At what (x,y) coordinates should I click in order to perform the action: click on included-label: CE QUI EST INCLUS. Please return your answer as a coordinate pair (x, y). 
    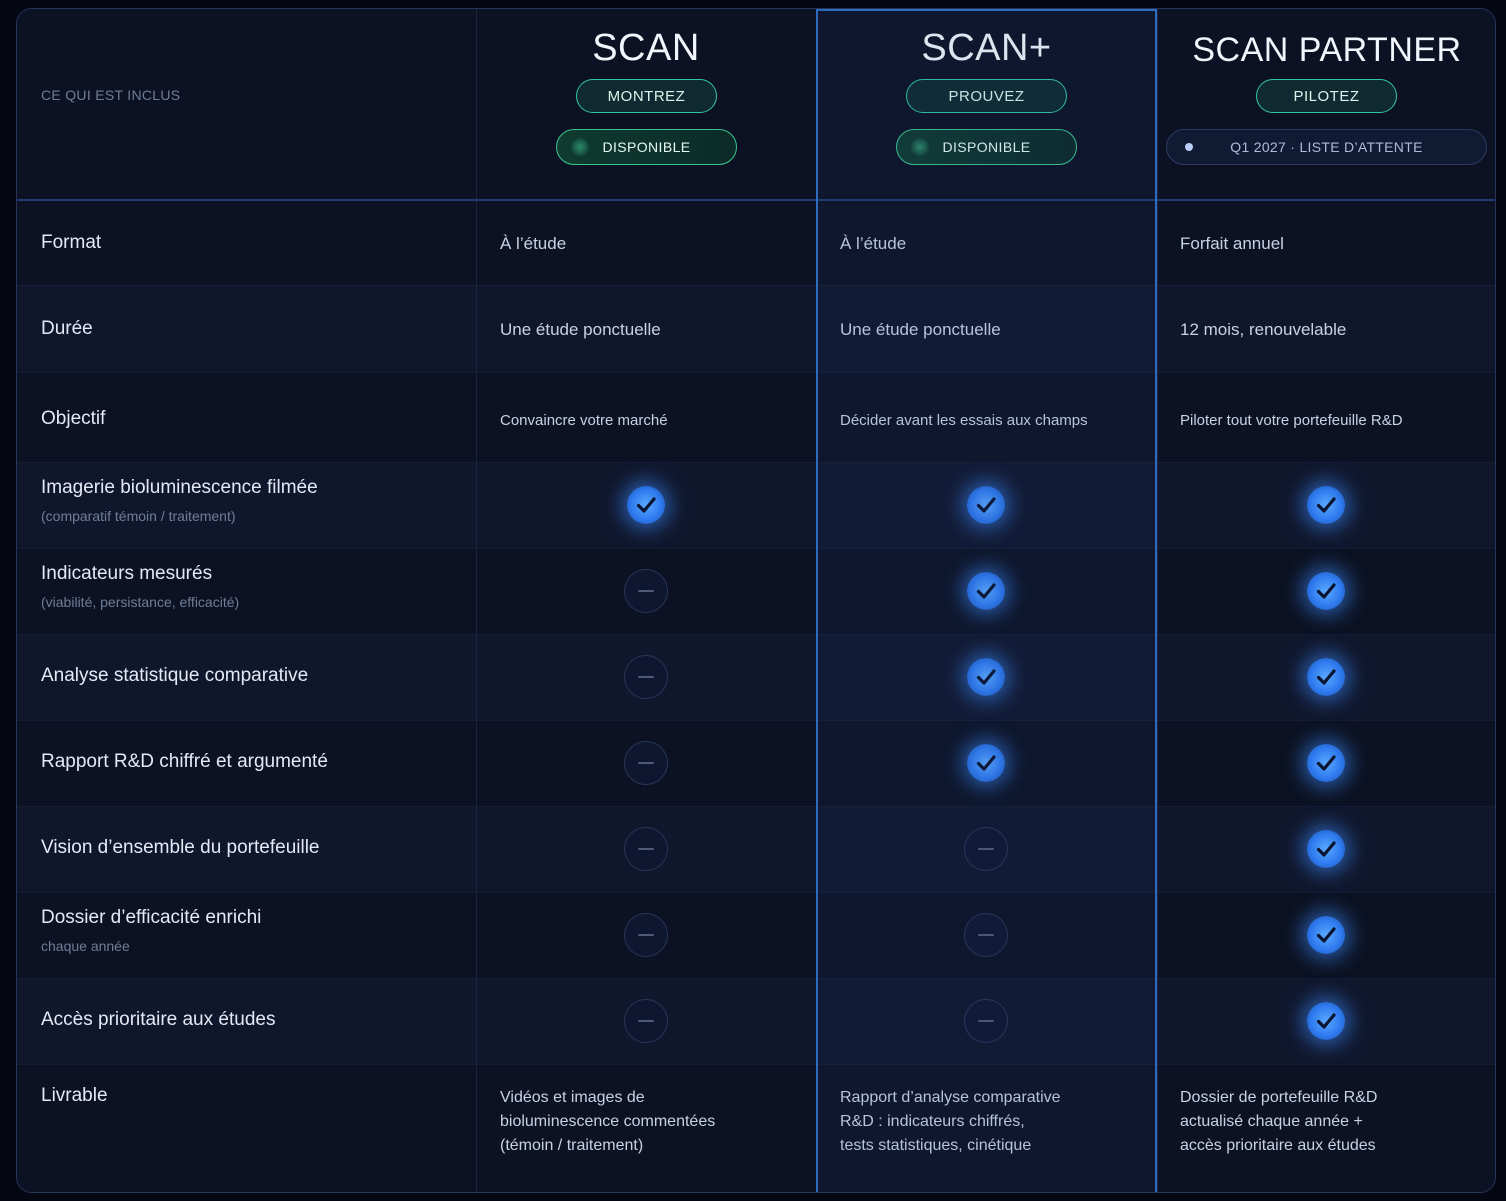
    Looking at the image, I should click on (111, 95).